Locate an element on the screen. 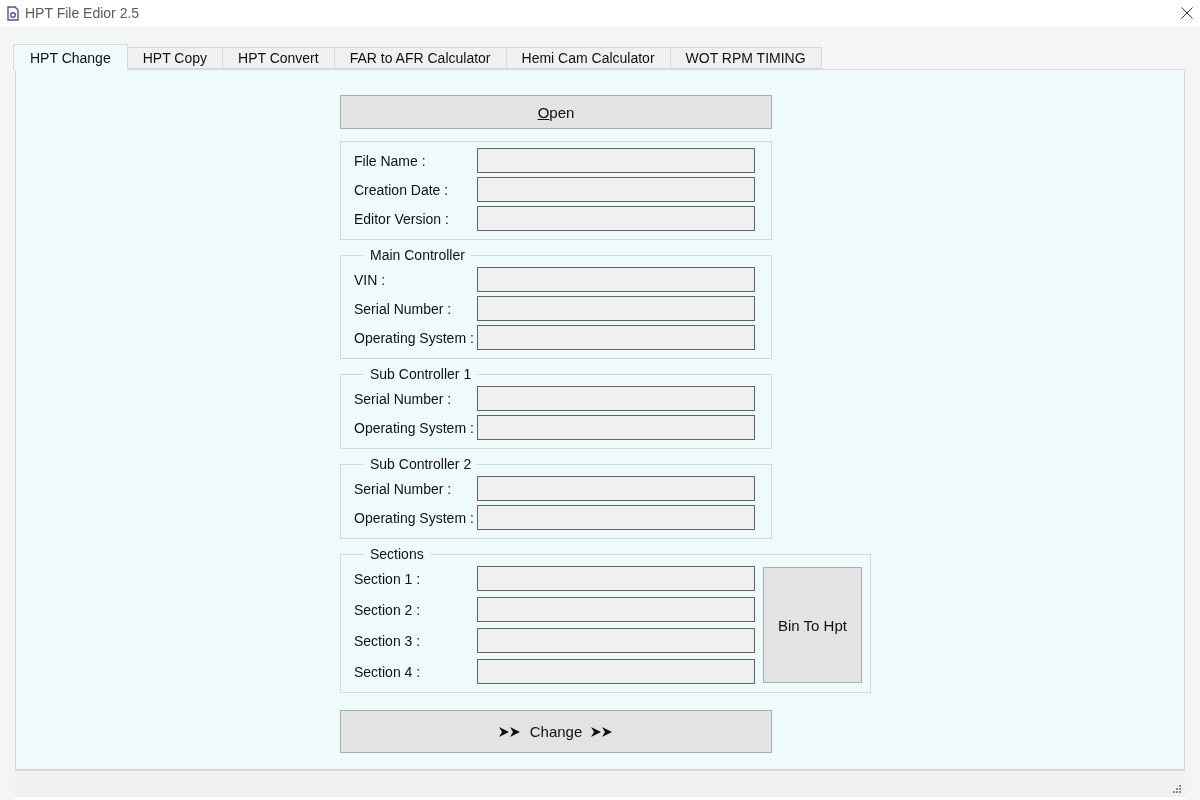  field-label: Section 1 : is located at coordinates (388, 578).